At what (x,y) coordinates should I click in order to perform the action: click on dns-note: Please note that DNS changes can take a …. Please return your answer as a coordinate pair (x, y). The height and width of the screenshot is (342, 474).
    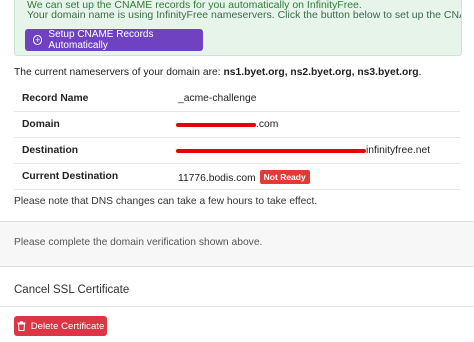
    Looking at the image, I should click on (166, 201).